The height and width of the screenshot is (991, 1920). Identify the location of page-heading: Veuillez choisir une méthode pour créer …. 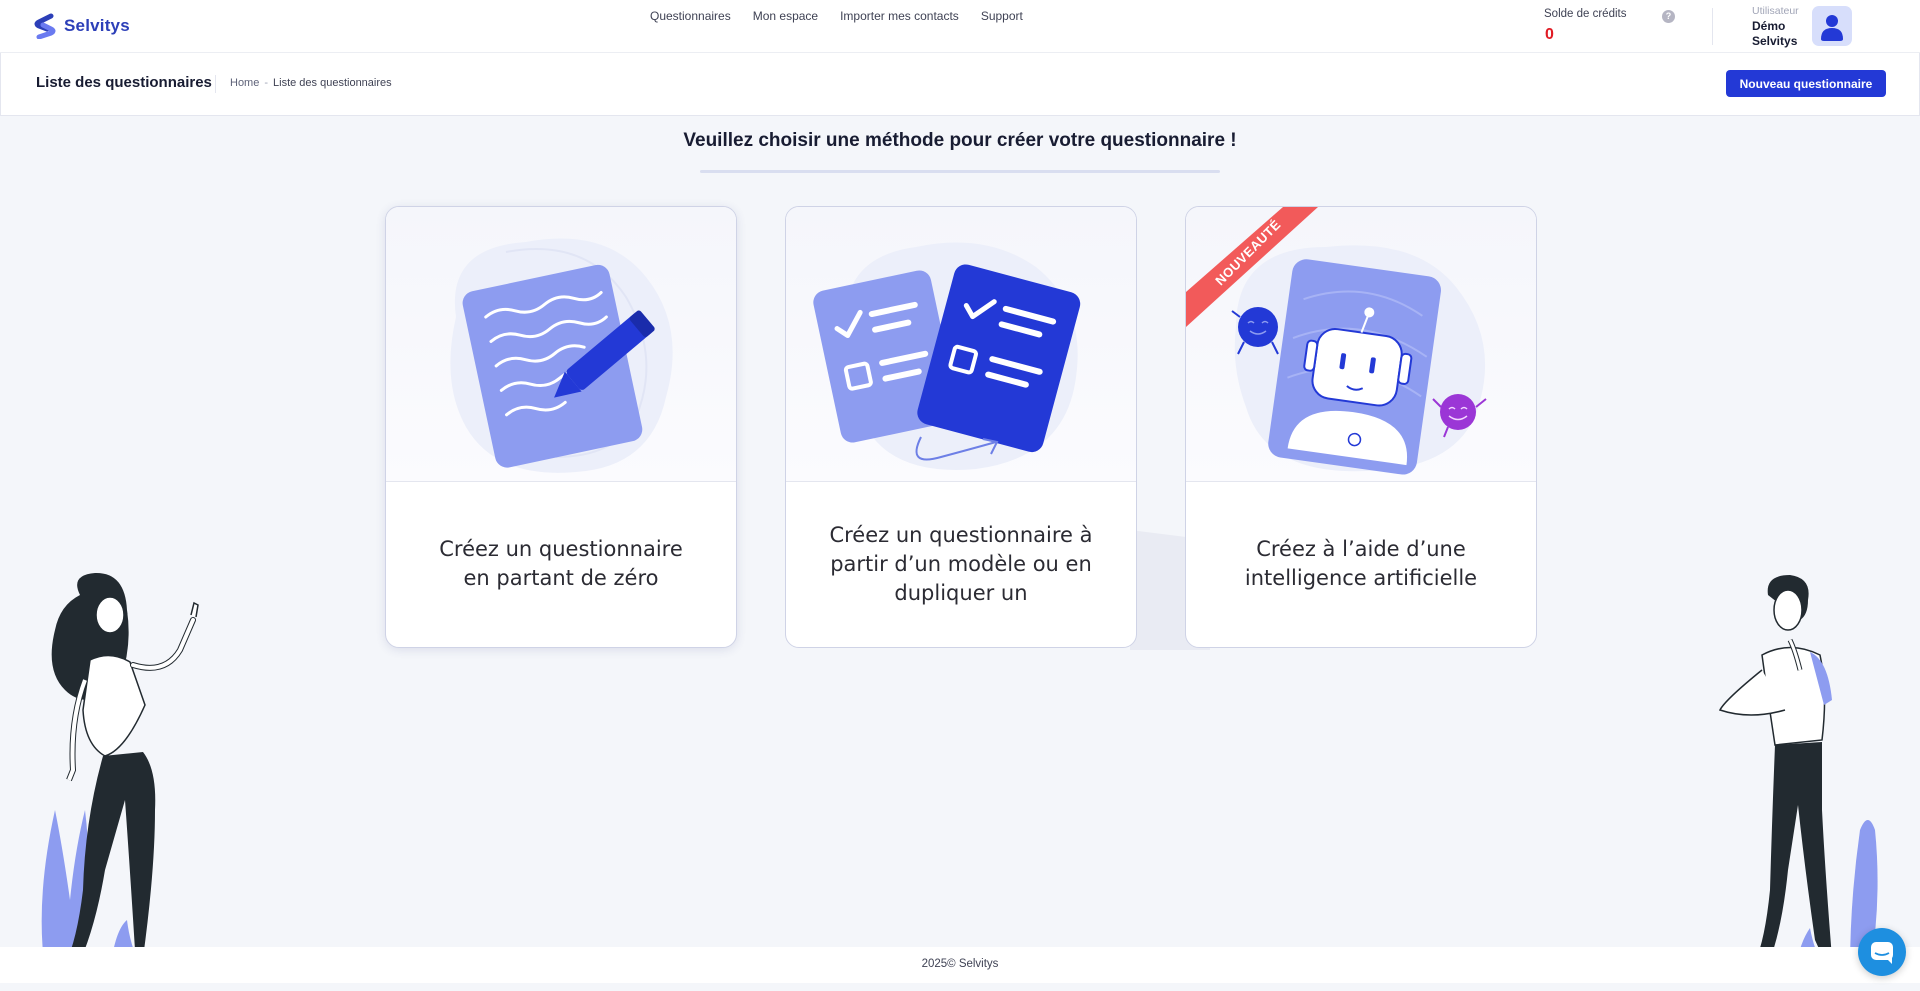
(960, 140).